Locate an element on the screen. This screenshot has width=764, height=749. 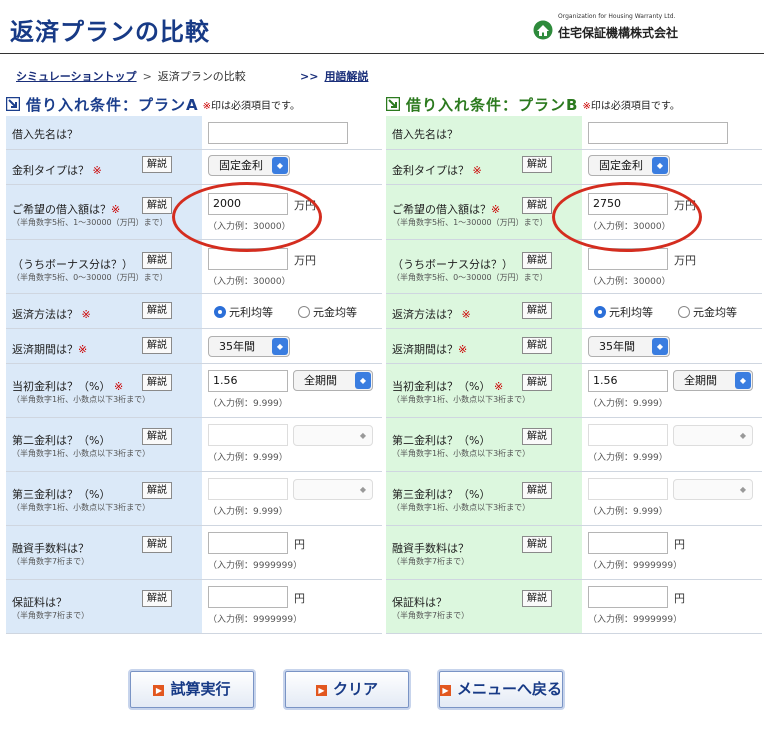
breadcrumb-home-link: シミュレーショントップ is located at coordinates (76, 76).